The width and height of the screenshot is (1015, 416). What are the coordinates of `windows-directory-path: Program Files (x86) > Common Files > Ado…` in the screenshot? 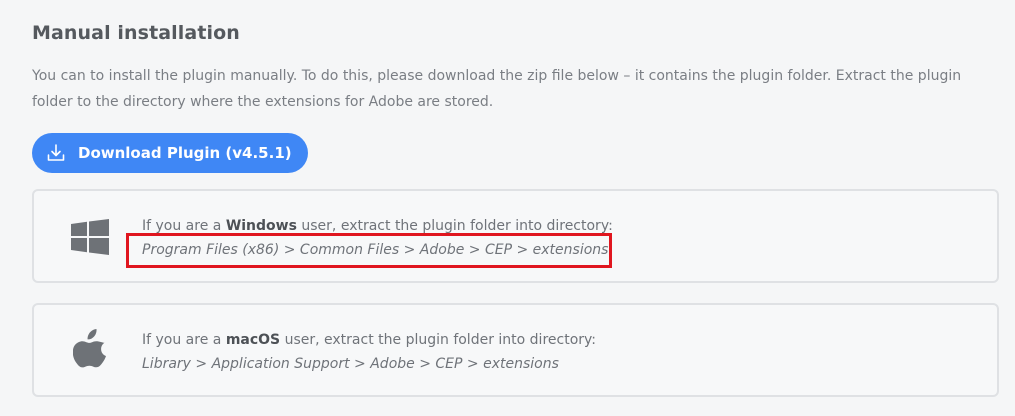 It's located at (375, 250).